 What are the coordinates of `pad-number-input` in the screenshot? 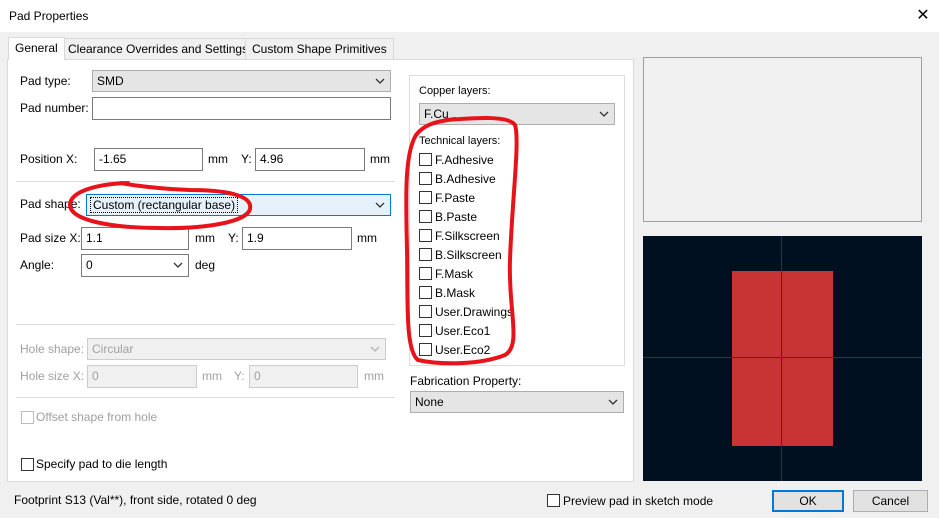 It's located at (241, 108).